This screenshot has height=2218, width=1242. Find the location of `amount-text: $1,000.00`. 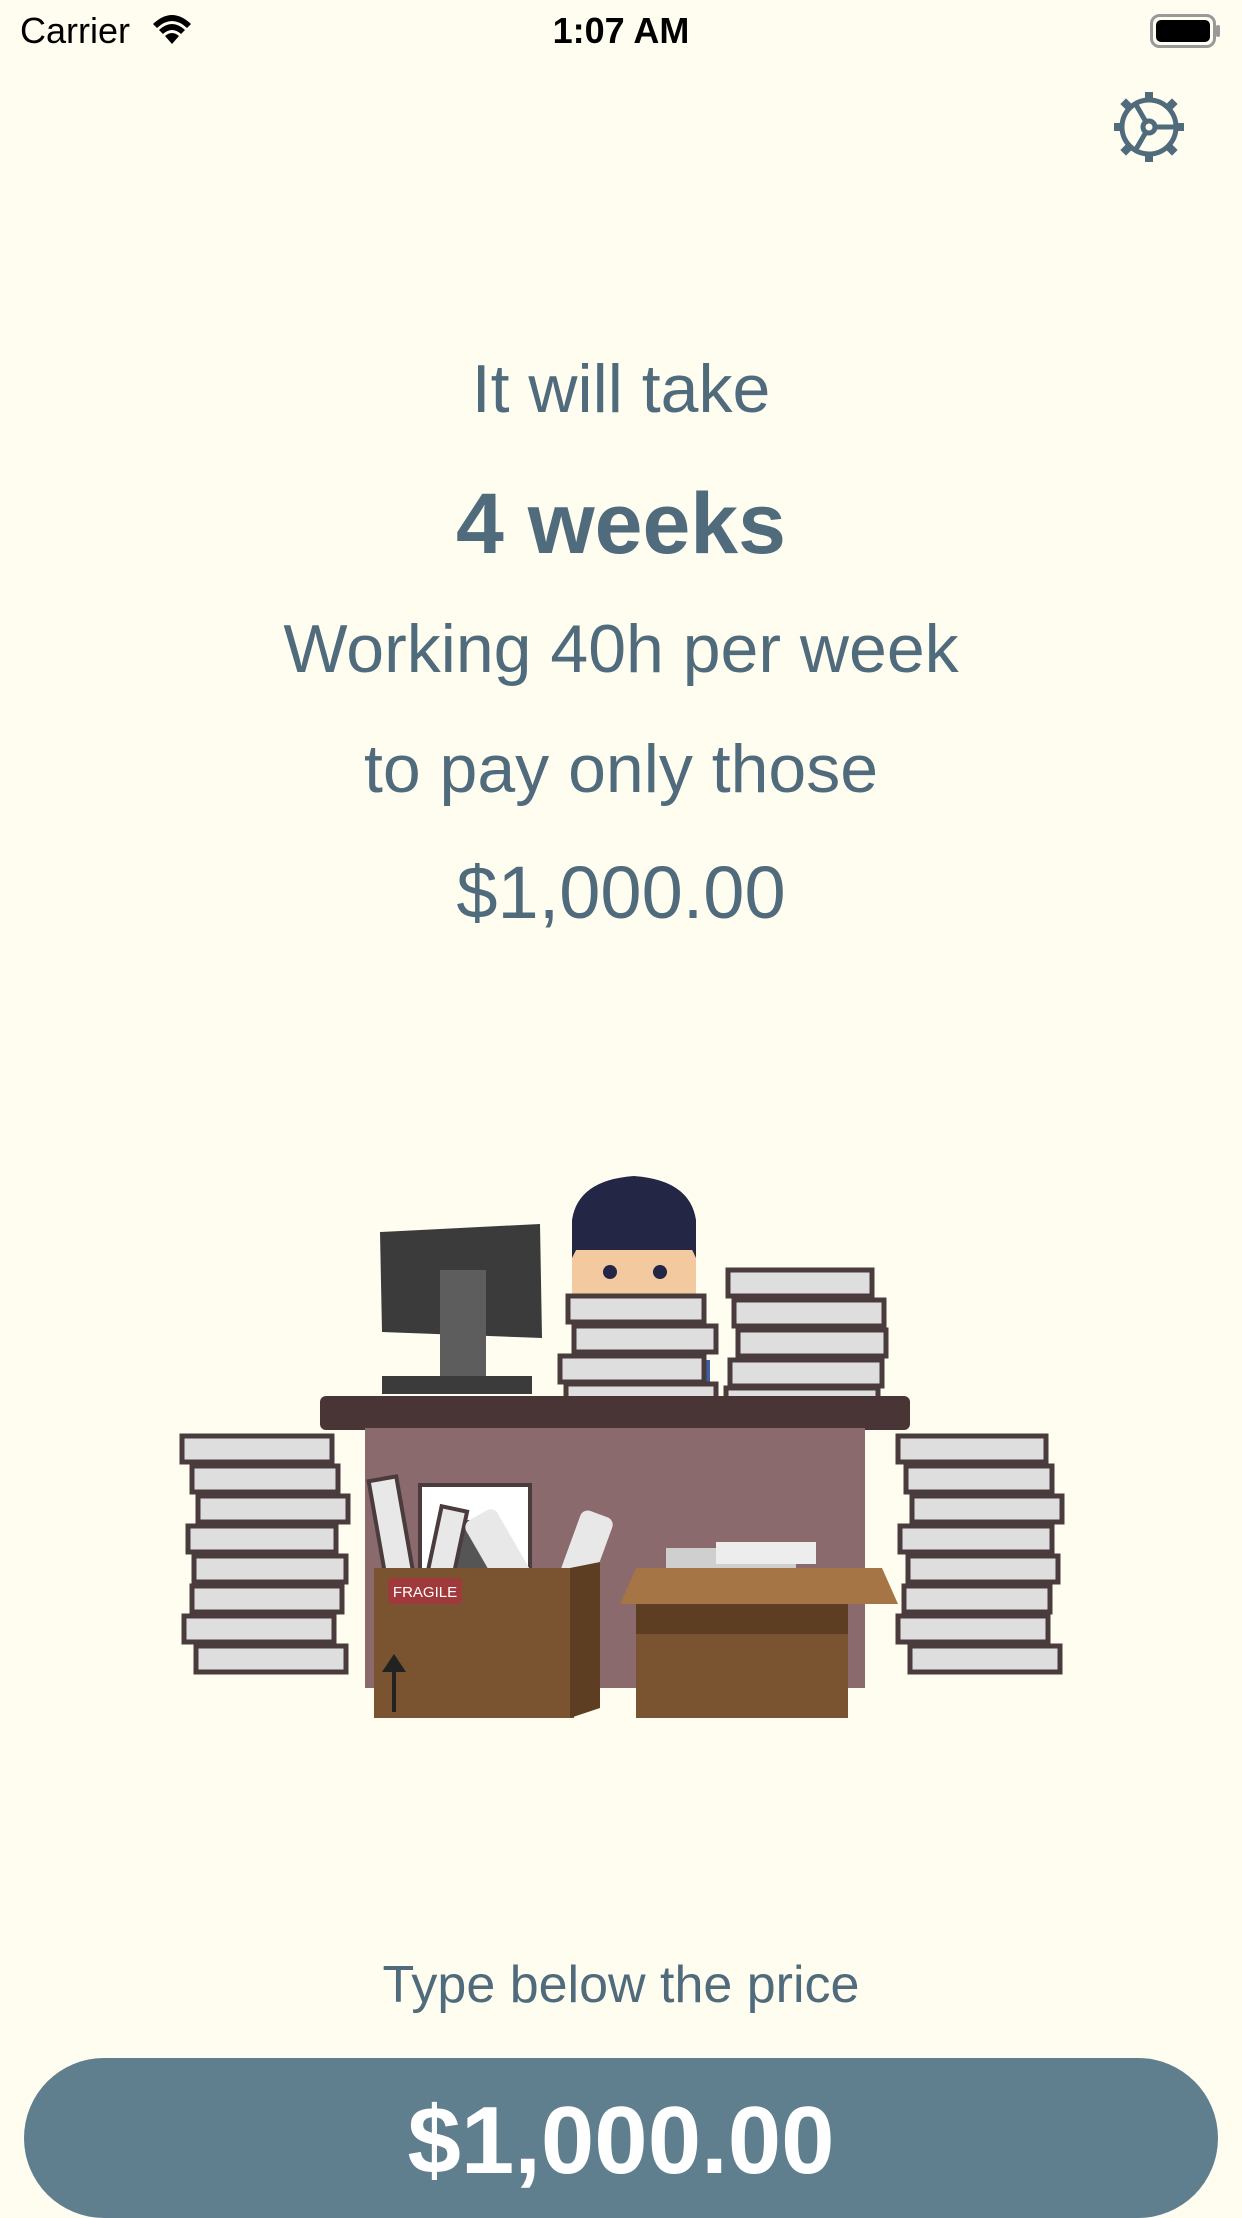

amount-text: $1,000.00 is located at coordinates (621, 892).